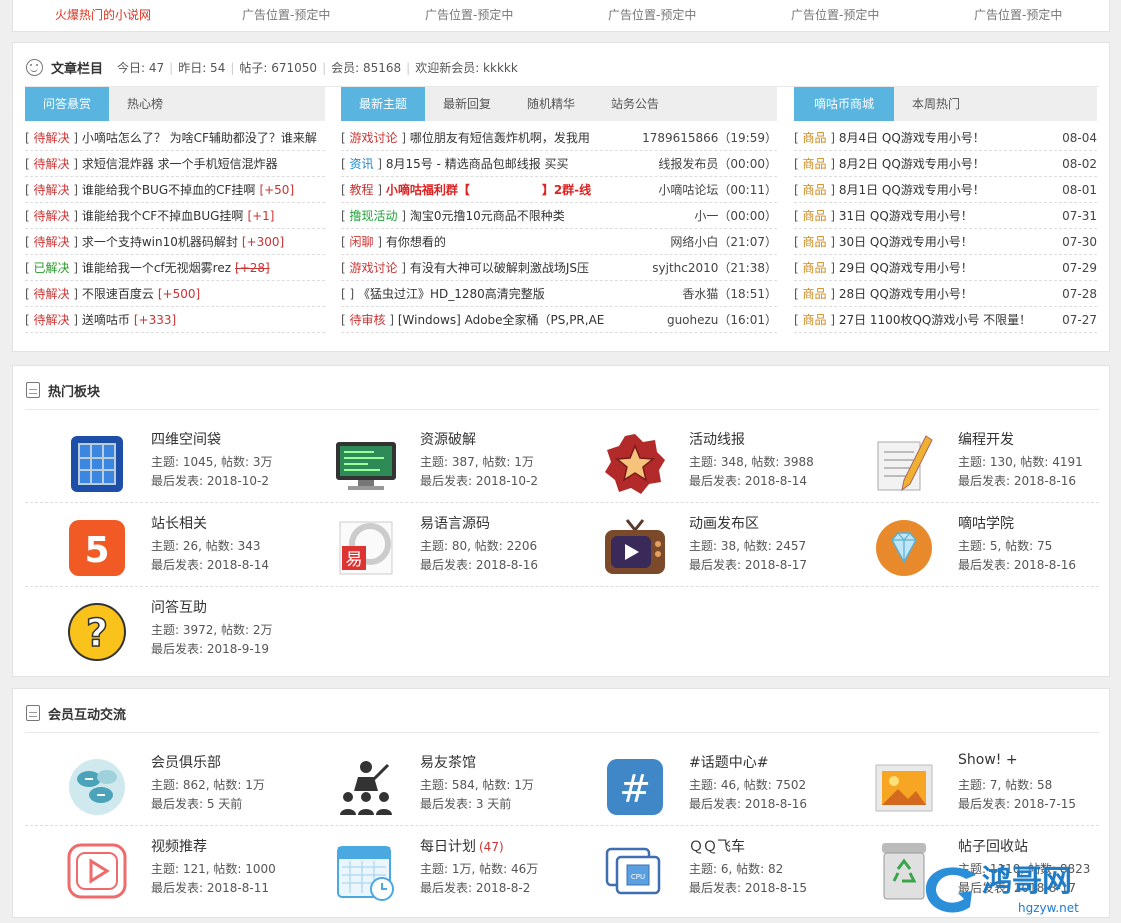 Image resolution: width=1121 pixels, height=923 pixels. What do you see at coordinates (428, 460) in the screenshot?
I see `forum-item: 资源破解 主题: 387, 帖数: 1万 最后发表: 2018-10-2` at bounding box center [428, 460].